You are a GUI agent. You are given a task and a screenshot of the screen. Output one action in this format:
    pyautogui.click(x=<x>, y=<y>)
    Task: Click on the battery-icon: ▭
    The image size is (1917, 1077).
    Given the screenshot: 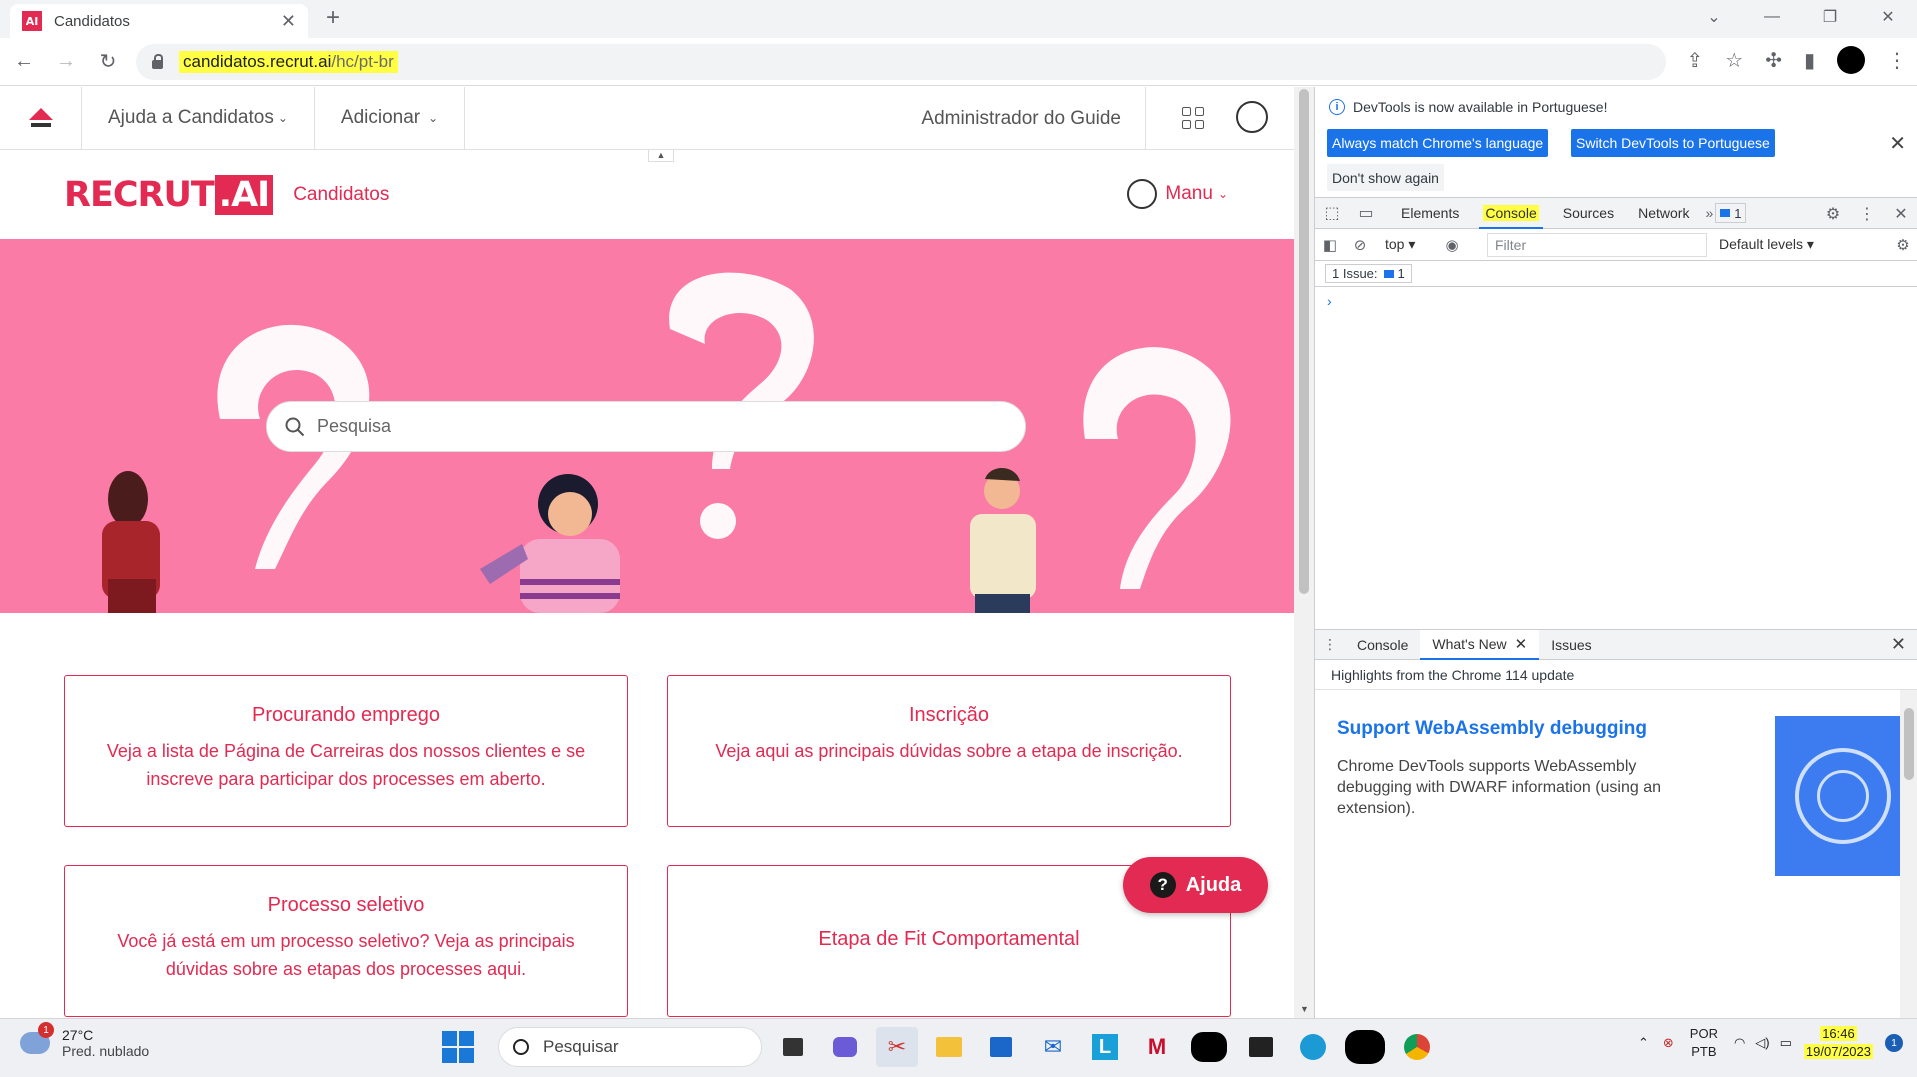 What is the action you would take?
    pyautogui.click(x=1786, y=1043)
    